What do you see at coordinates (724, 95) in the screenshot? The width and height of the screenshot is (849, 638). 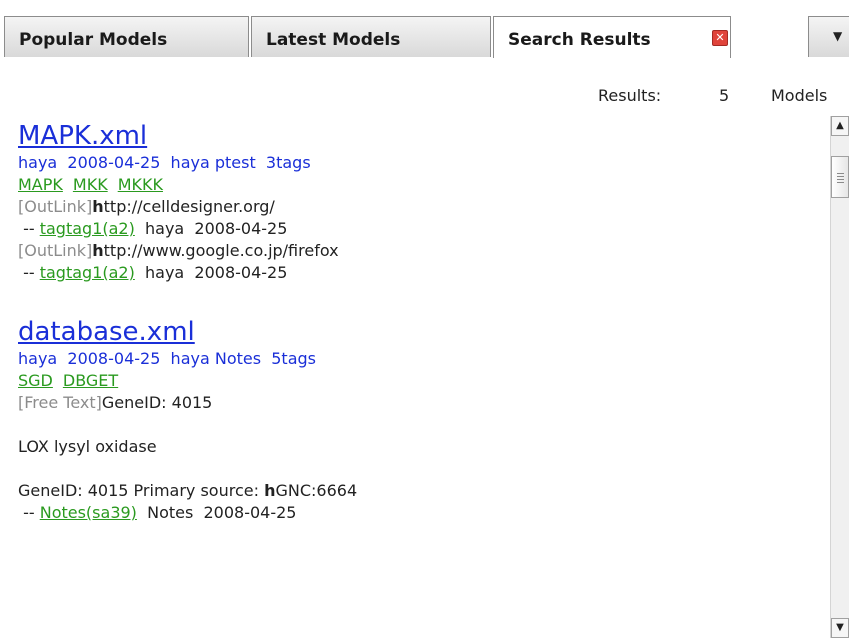 I see `results-count: 5` at bounding box center [724, 95].